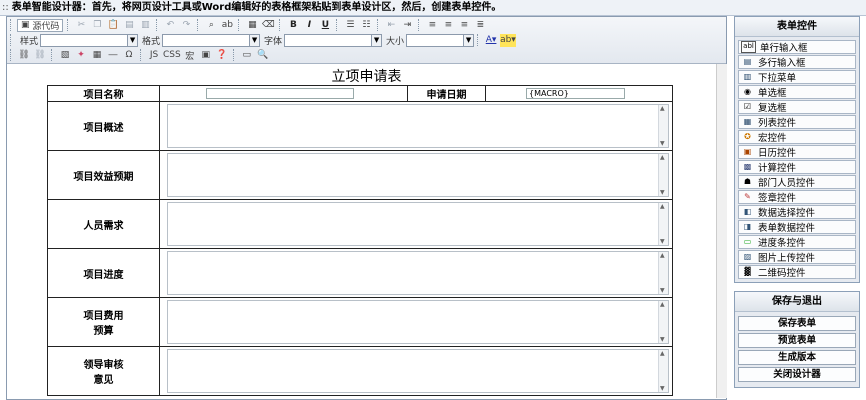  What do you see at coordinates (797, 167) in the screenshot?
I see `control-calculator: ▩ 计算控件` at bounding box center [797, 167].